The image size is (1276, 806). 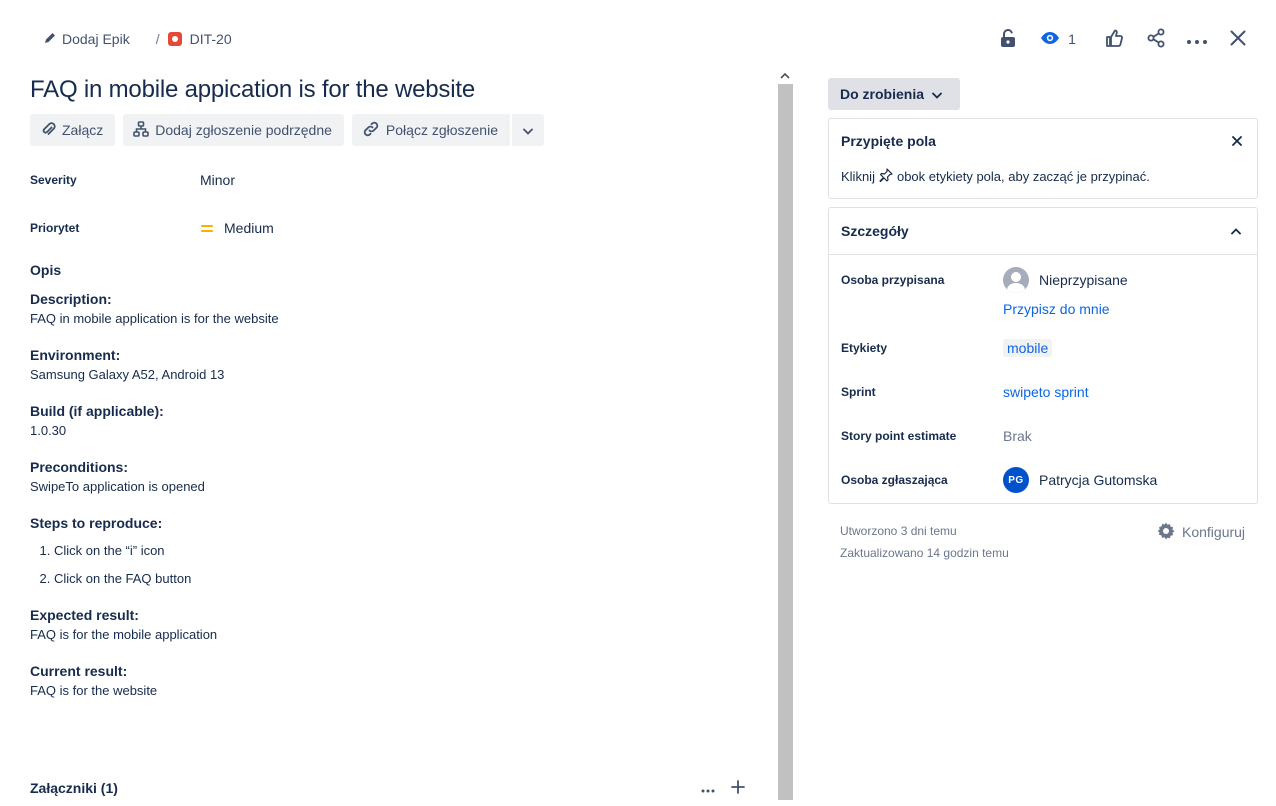 I want to click on attach-button: Załącz, so click(x=73, y=130).